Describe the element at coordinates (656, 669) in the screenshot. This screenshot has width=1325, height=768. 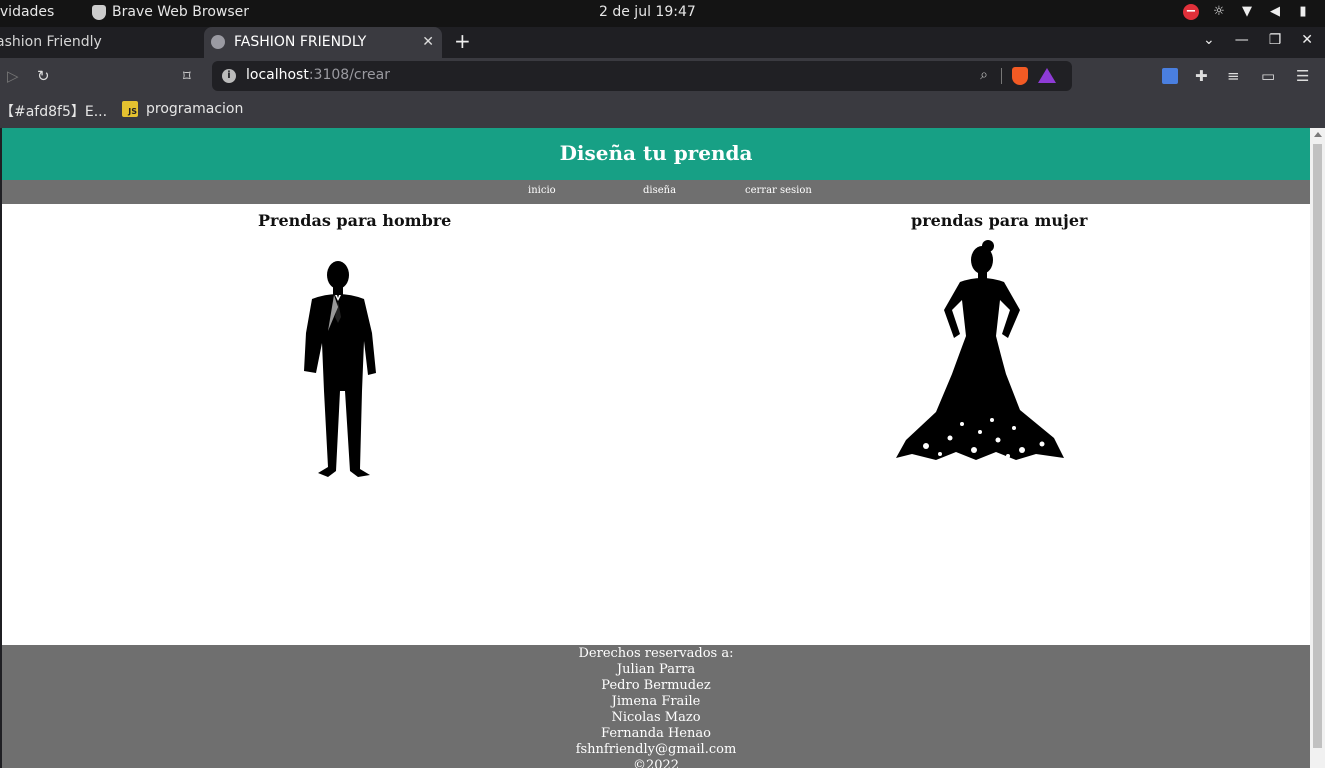
I see `footer-author: Julian Parra` at that location.